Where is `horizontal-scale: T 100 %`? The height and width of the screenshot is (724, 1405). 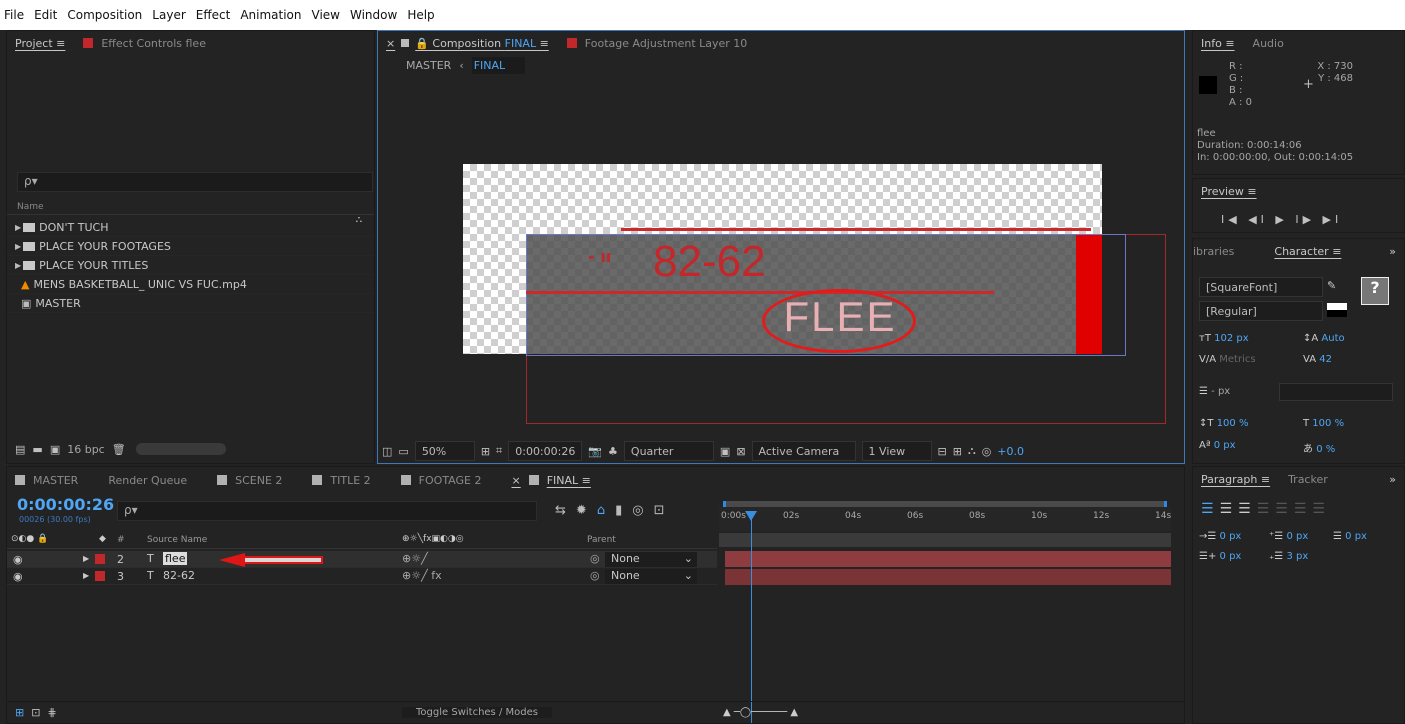
horizontal-scale: T 100 % is located at coordinates (1323, 423).